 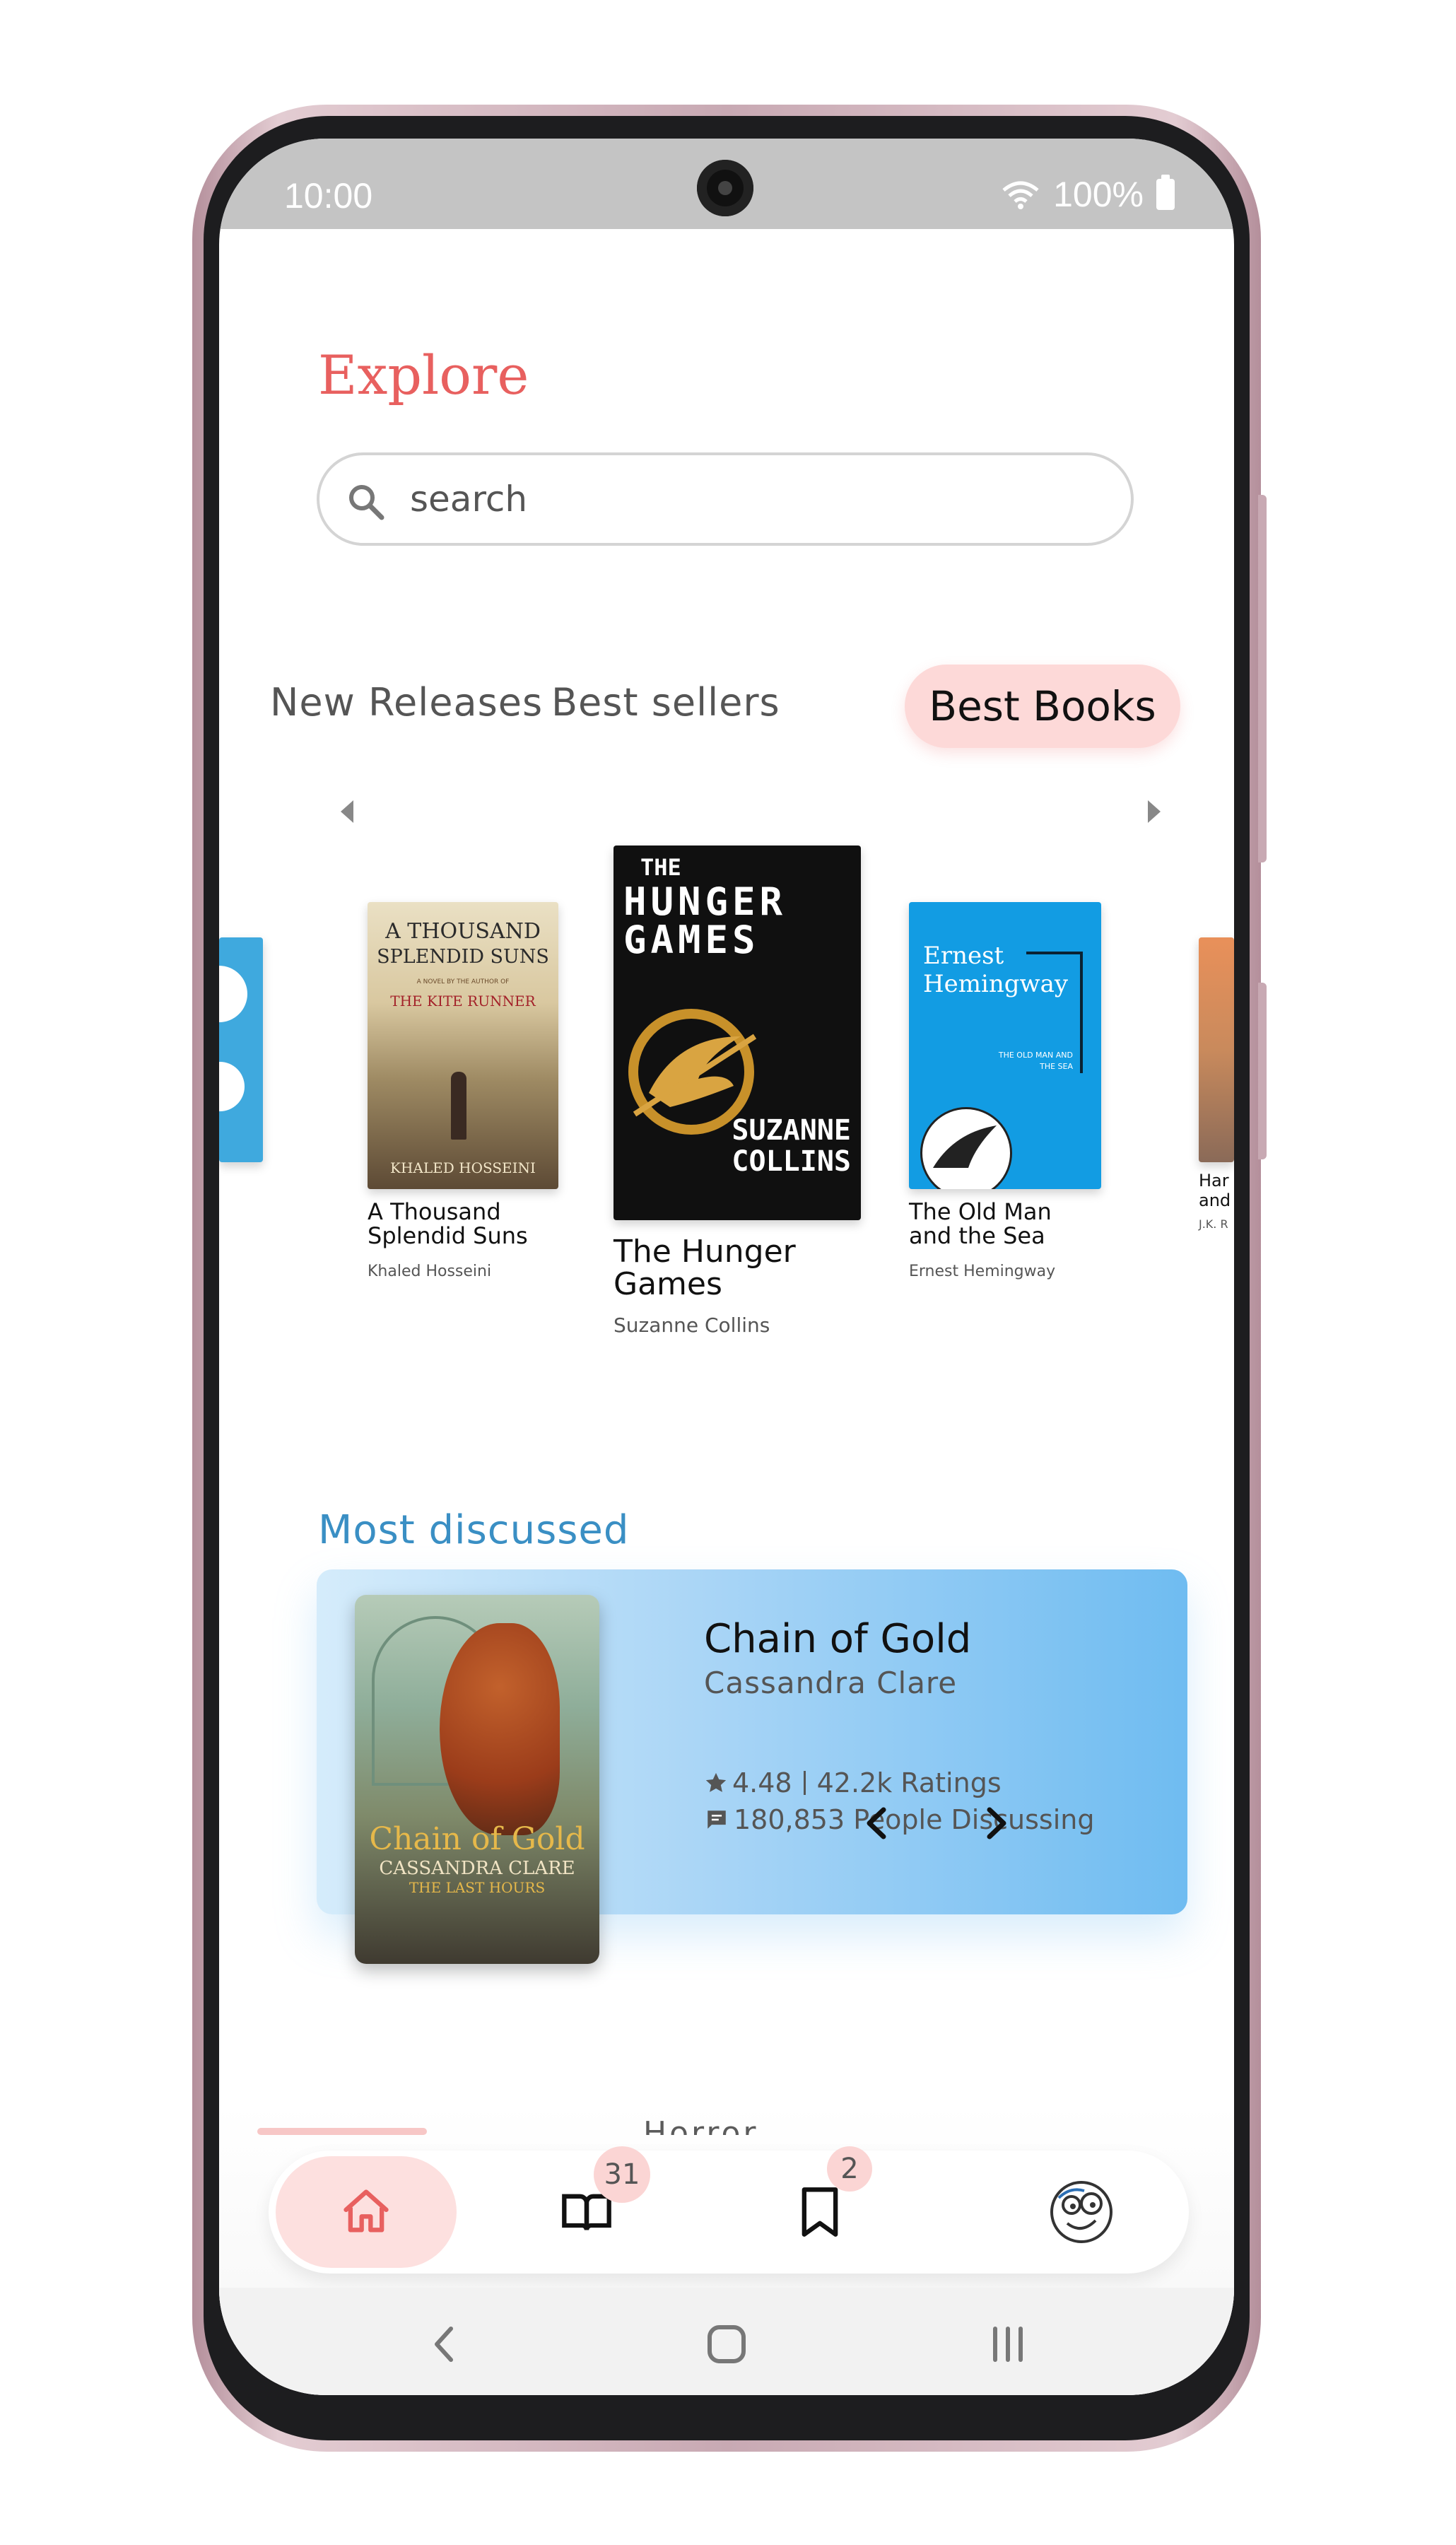 What do you see at coordinates (964, 956) in the screenshot?
I see `cover-author: Ernest` at bounding box center [964, 956].